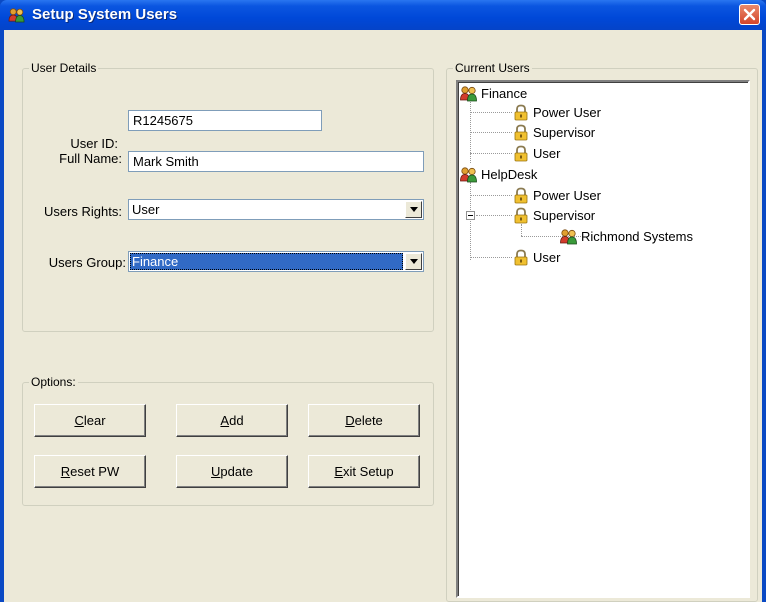 This screenshot has height=602, width=766. I want to click on users-rights-label: Users Rights:, so click(82, 211).